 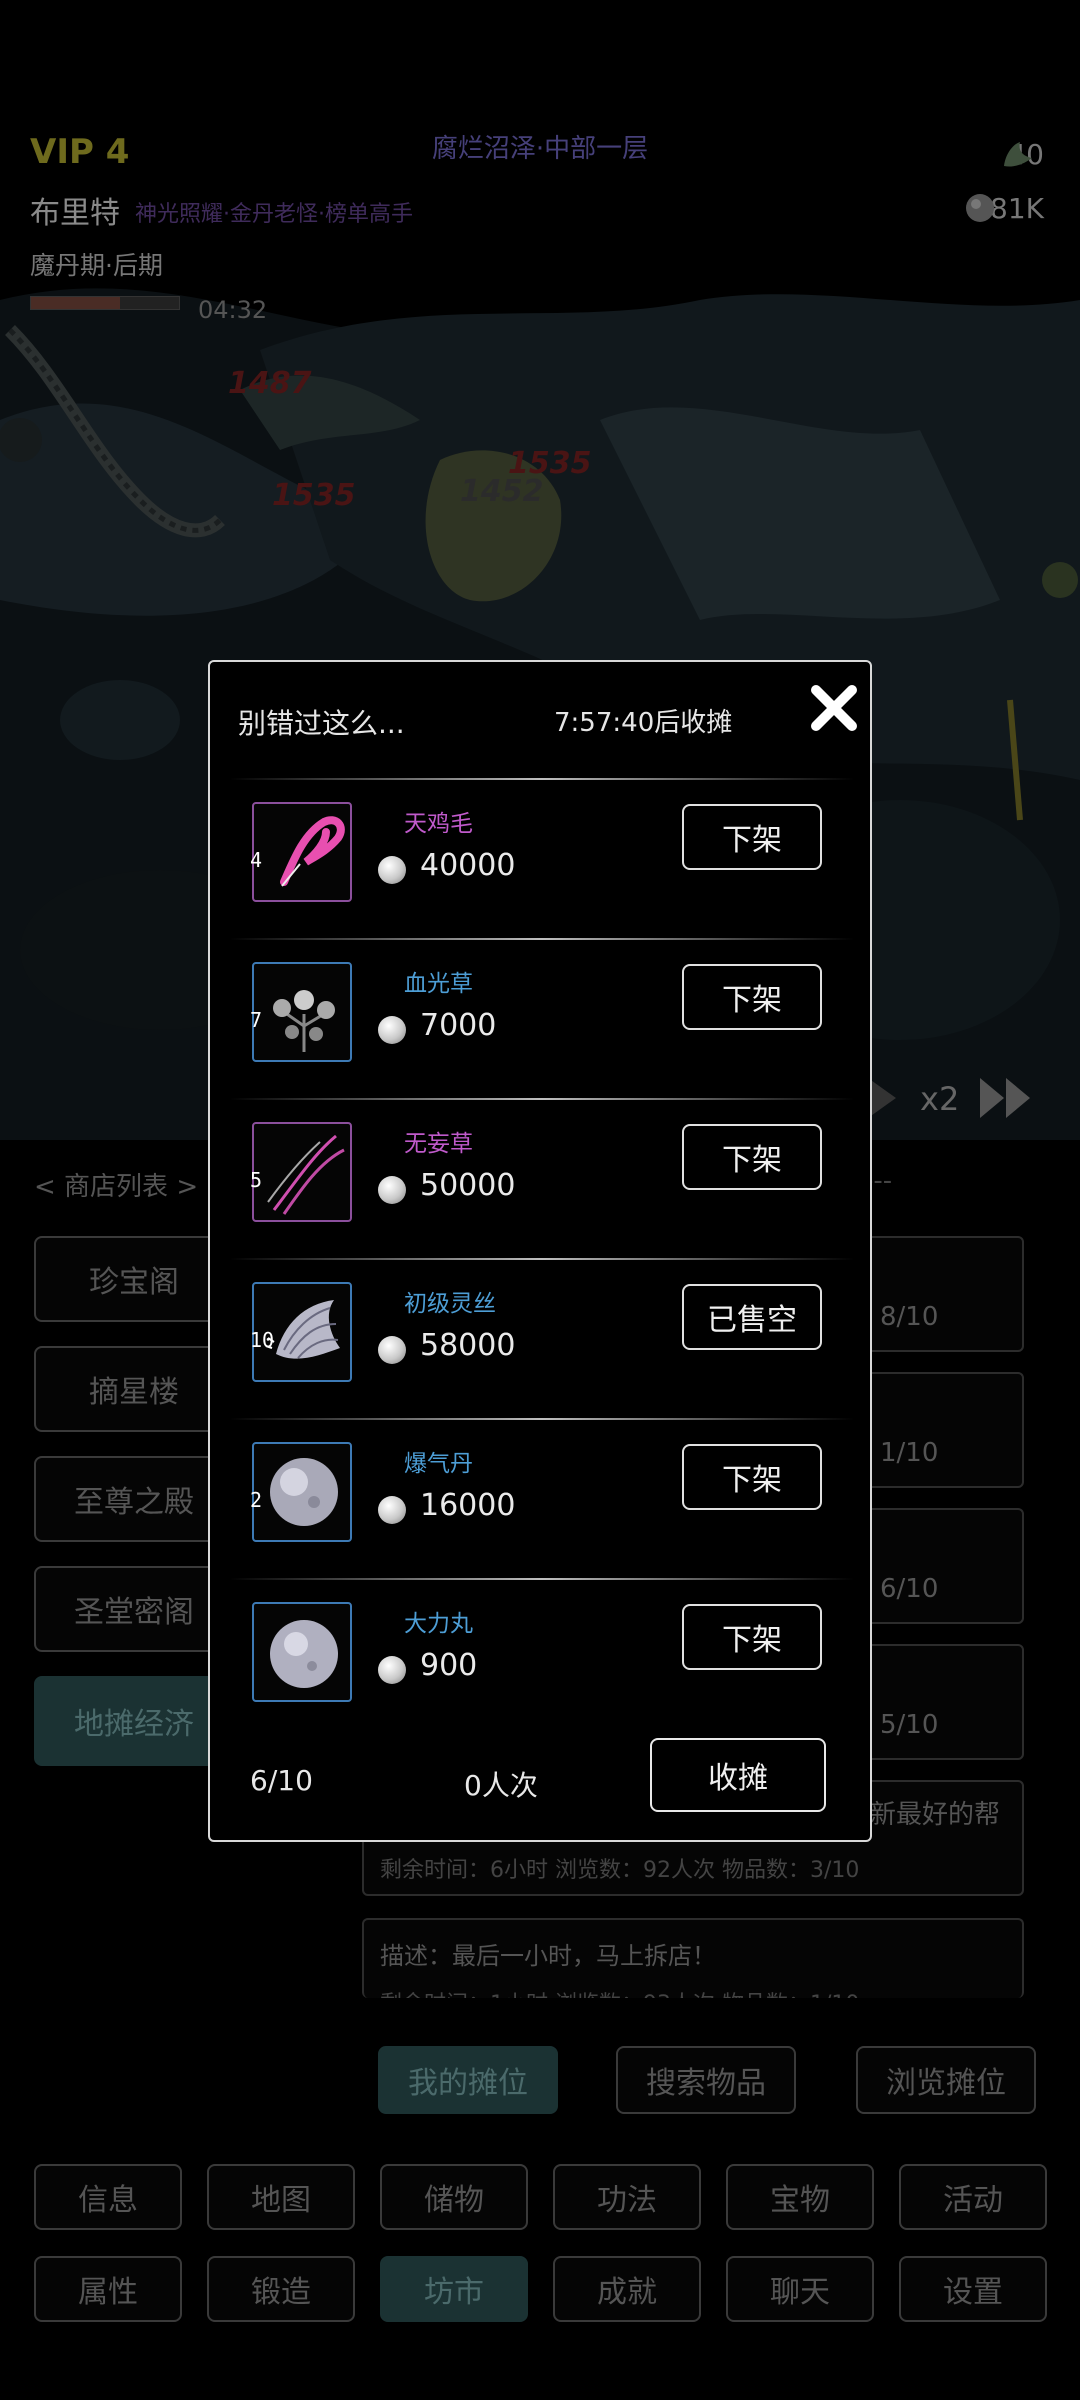 What do you see at coordinates (540, 1664) in the screenshot?
I see `stall-item-row: 大力丸 900 下架` at bounding box center [540, 1664].